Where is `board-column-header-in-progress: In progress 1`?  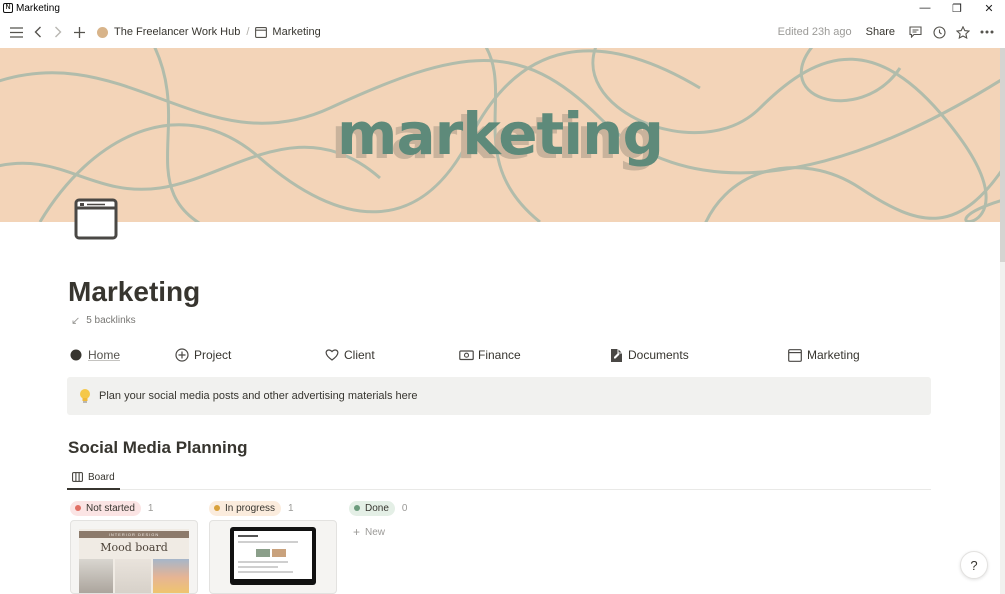
board-column-header-in-progress: In progress 1 is located at coordinates (251, 508).